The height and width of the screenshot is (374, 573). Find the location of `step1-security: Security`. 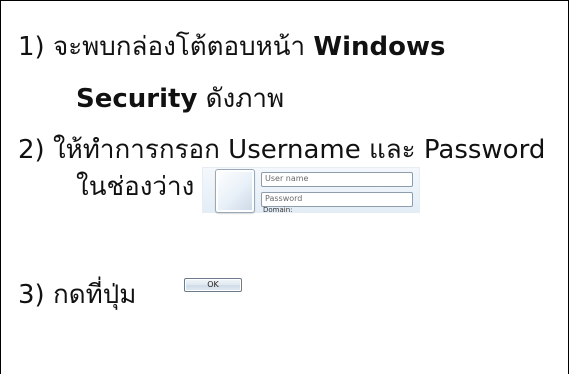

step1-security: Security is located at coordinates (137, 99).